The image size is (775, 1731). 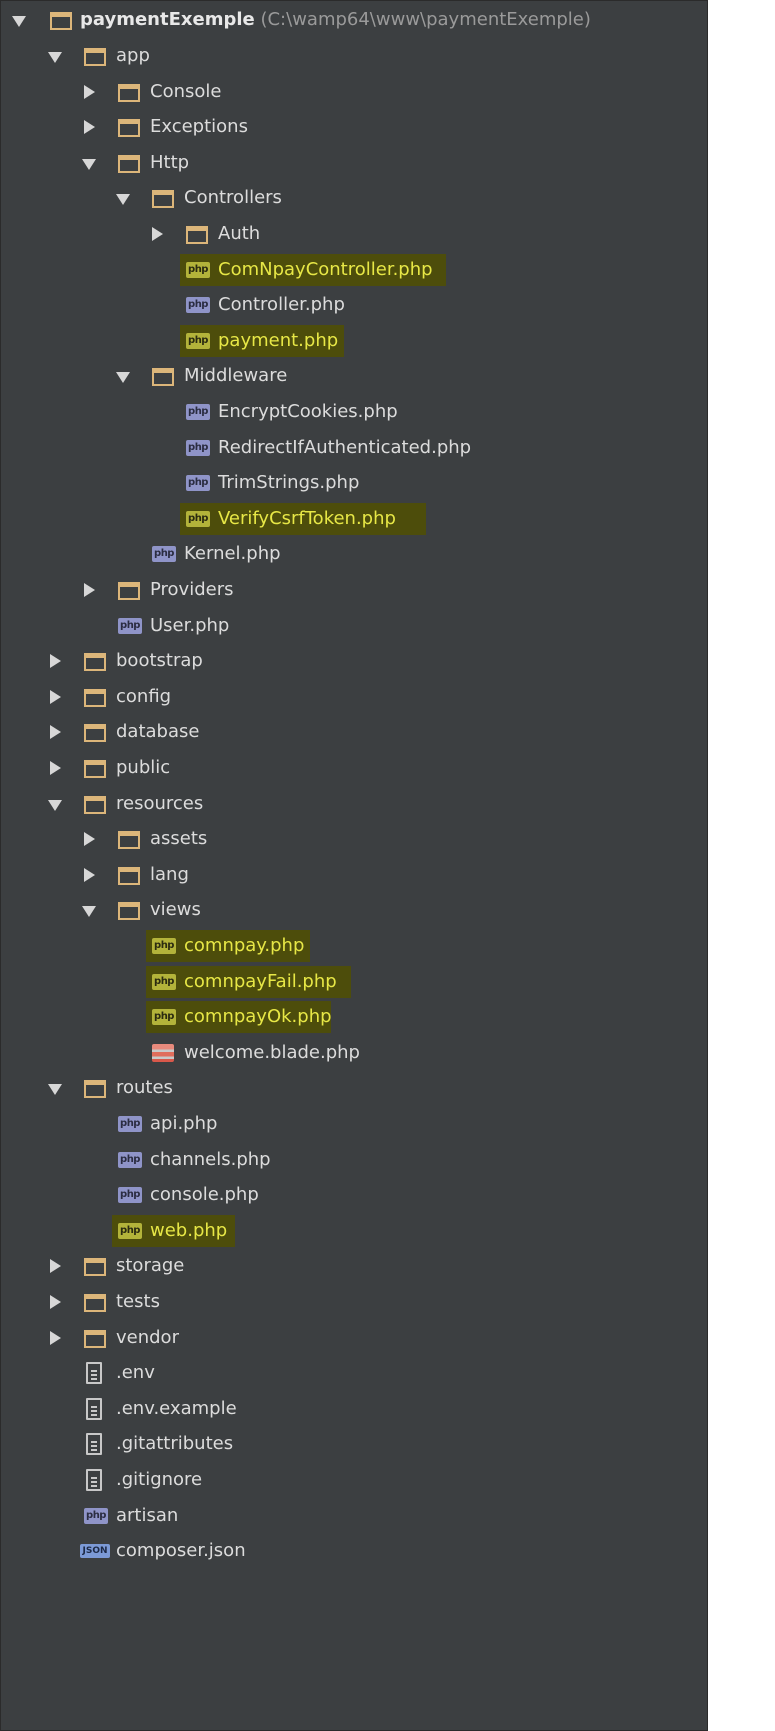 I want to click on tree-folder-row: database, so click(x=354, y=732).